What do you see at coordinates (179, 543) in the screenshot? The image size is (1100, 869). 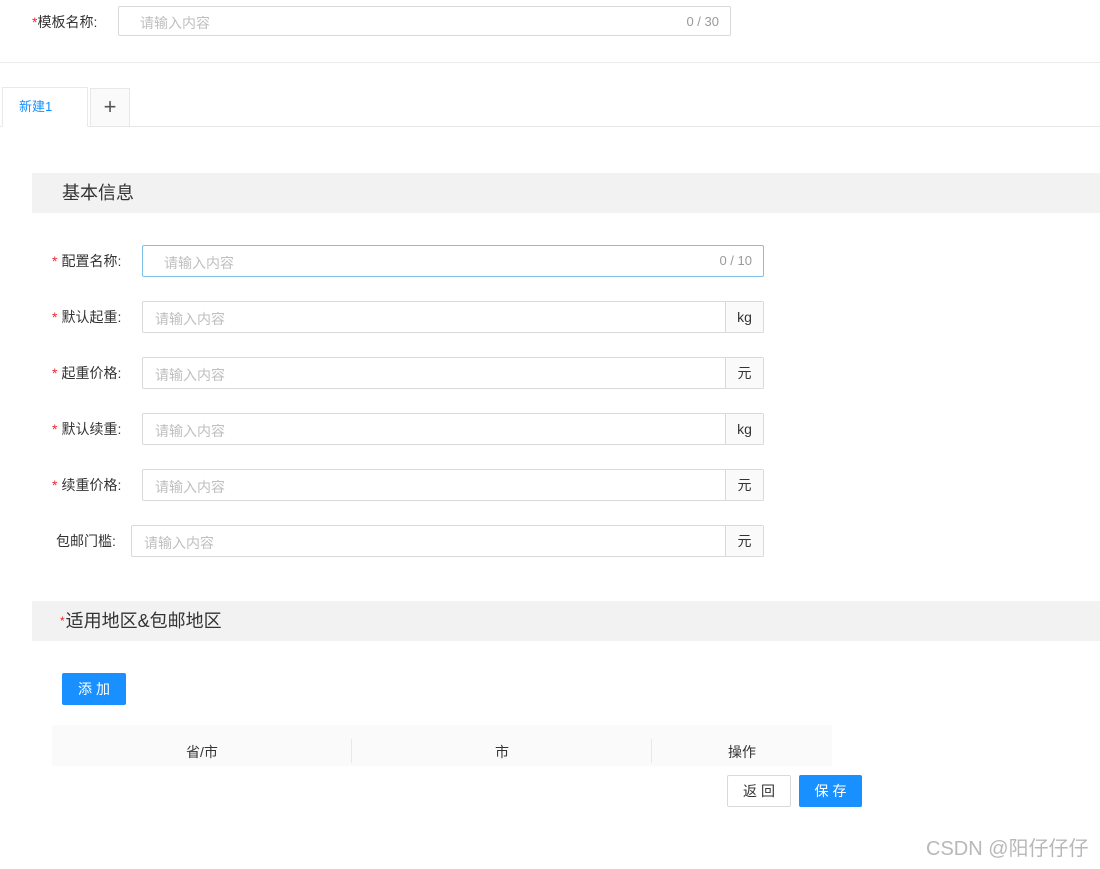 I see `free-shipping-threshold-placeholder: 请输入内容` at bounding box center [179, 543].